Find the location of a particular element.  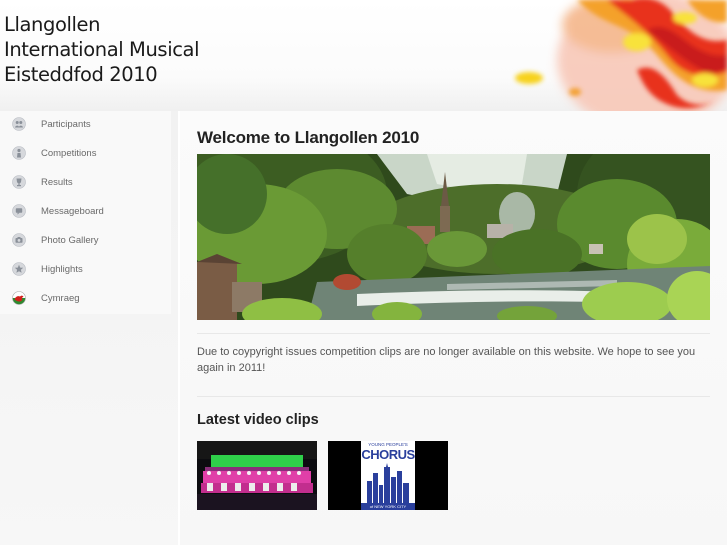

chorus-logo-main: CHORUS is located at coordinates (388, 454).